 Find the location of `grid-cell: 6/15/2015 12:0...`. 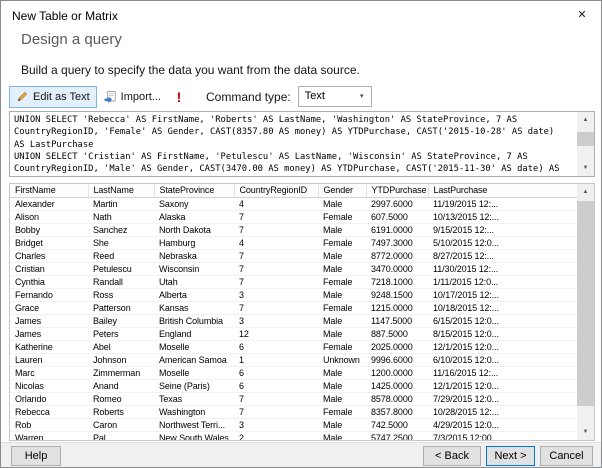

grid-cell: 6/15/2015 12:0... is located at coordinates (502, 321).